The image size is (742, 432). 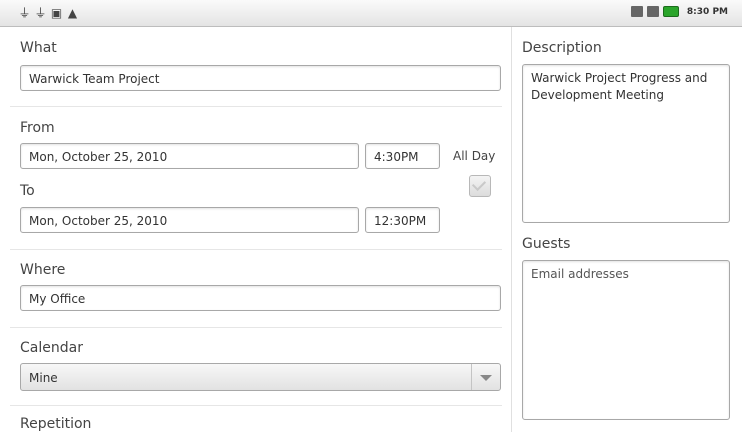 I want to click on calendar-selected-value: Mine, so click(x=43, y=378).